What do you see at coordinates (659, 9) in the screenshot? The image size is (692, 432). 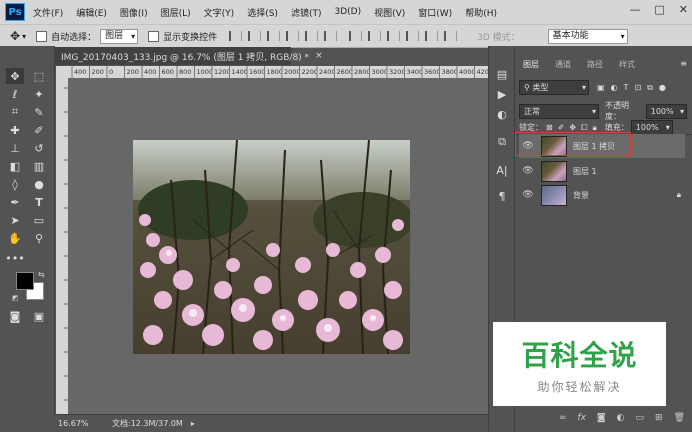 I see `maximize-button: □` at bounding box center [659, 9].